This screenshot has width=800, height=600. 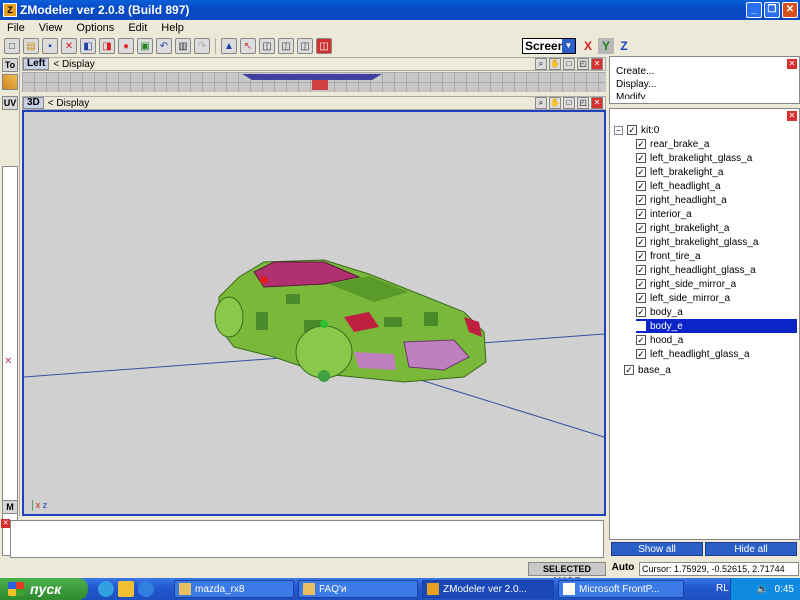 What do you see at coordinates (792, 64) in the screenshot?
I see `close-panel-icon: ✕` at bounding box center [792, 64].